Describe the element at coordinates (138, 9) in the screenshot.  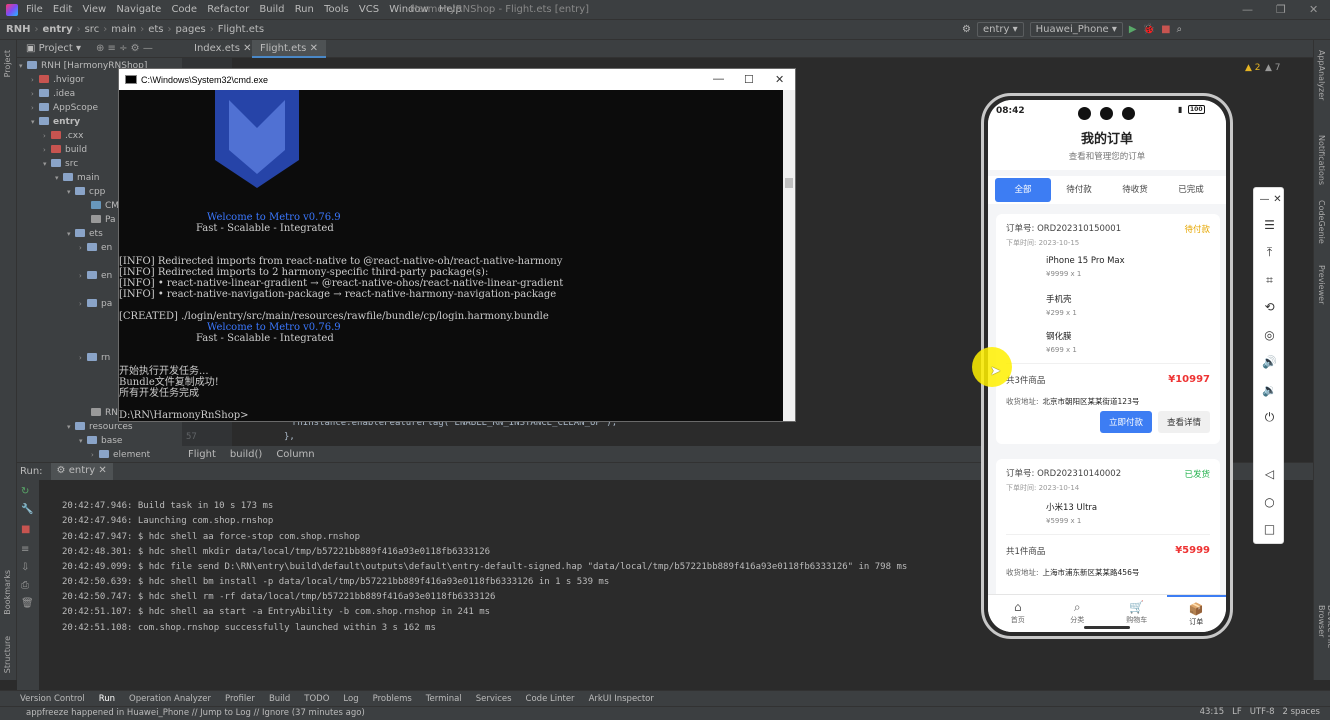
I see `menu-navigate: Navigate` at that location.